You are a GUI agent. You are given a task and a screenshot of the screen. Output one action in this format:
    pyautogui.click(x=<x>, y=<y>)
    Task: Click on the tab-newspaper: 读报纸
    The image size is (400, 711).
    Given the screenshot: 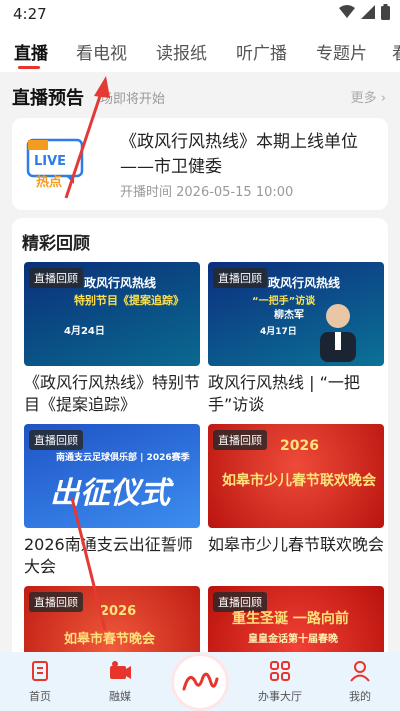 What is the action you would take?
    pyautogui.click(x=181, y=51)
    